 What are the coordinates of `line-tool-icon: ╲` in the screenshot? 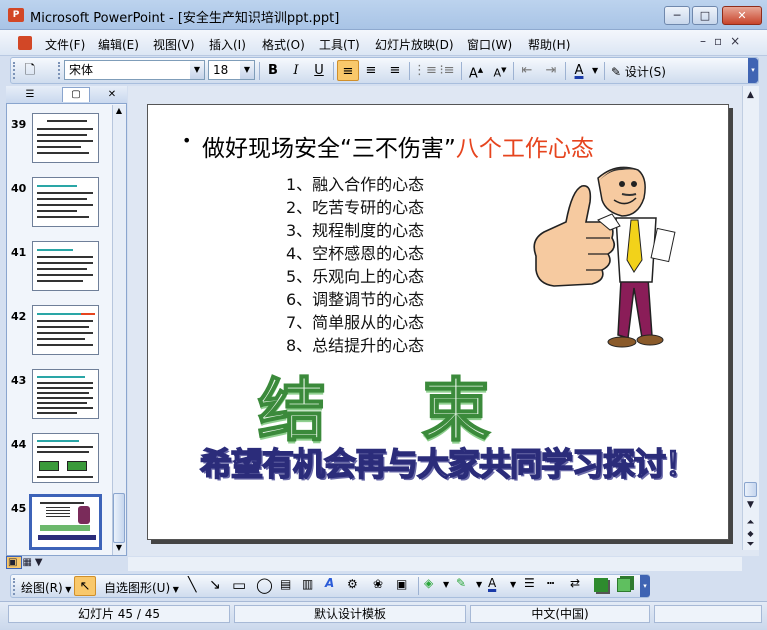 It's located at (192, 585).